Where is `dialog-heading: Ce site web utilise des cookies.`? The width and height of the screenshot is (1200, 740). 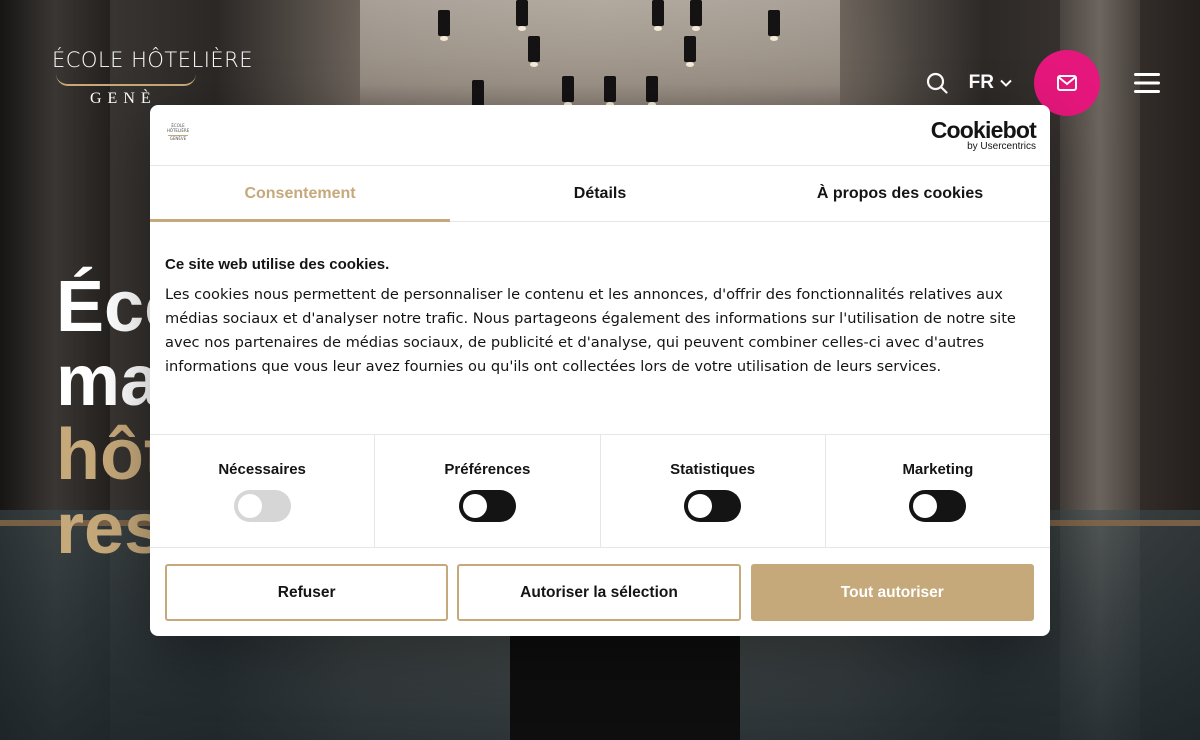
dialog-heading: Ce site web utilise des cookies. is located at coordinates (277, 264).